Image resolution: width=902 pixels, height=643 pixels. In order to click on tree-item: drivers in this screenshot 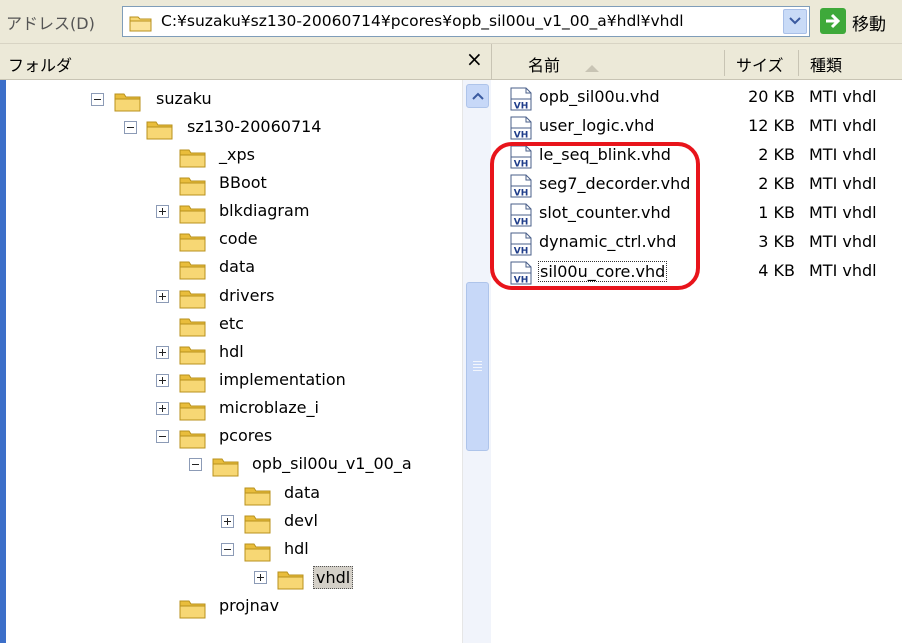, I will do `click(233, 297)`.